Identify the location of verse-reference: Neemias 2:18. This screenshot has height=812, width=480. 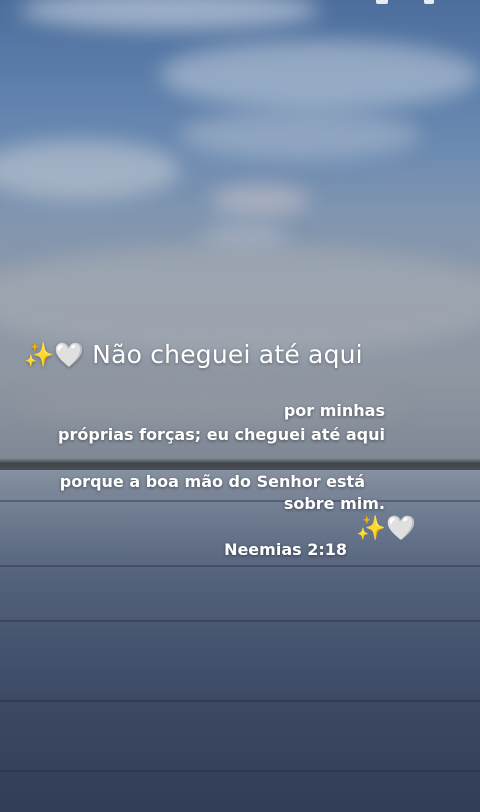
(285, 549).